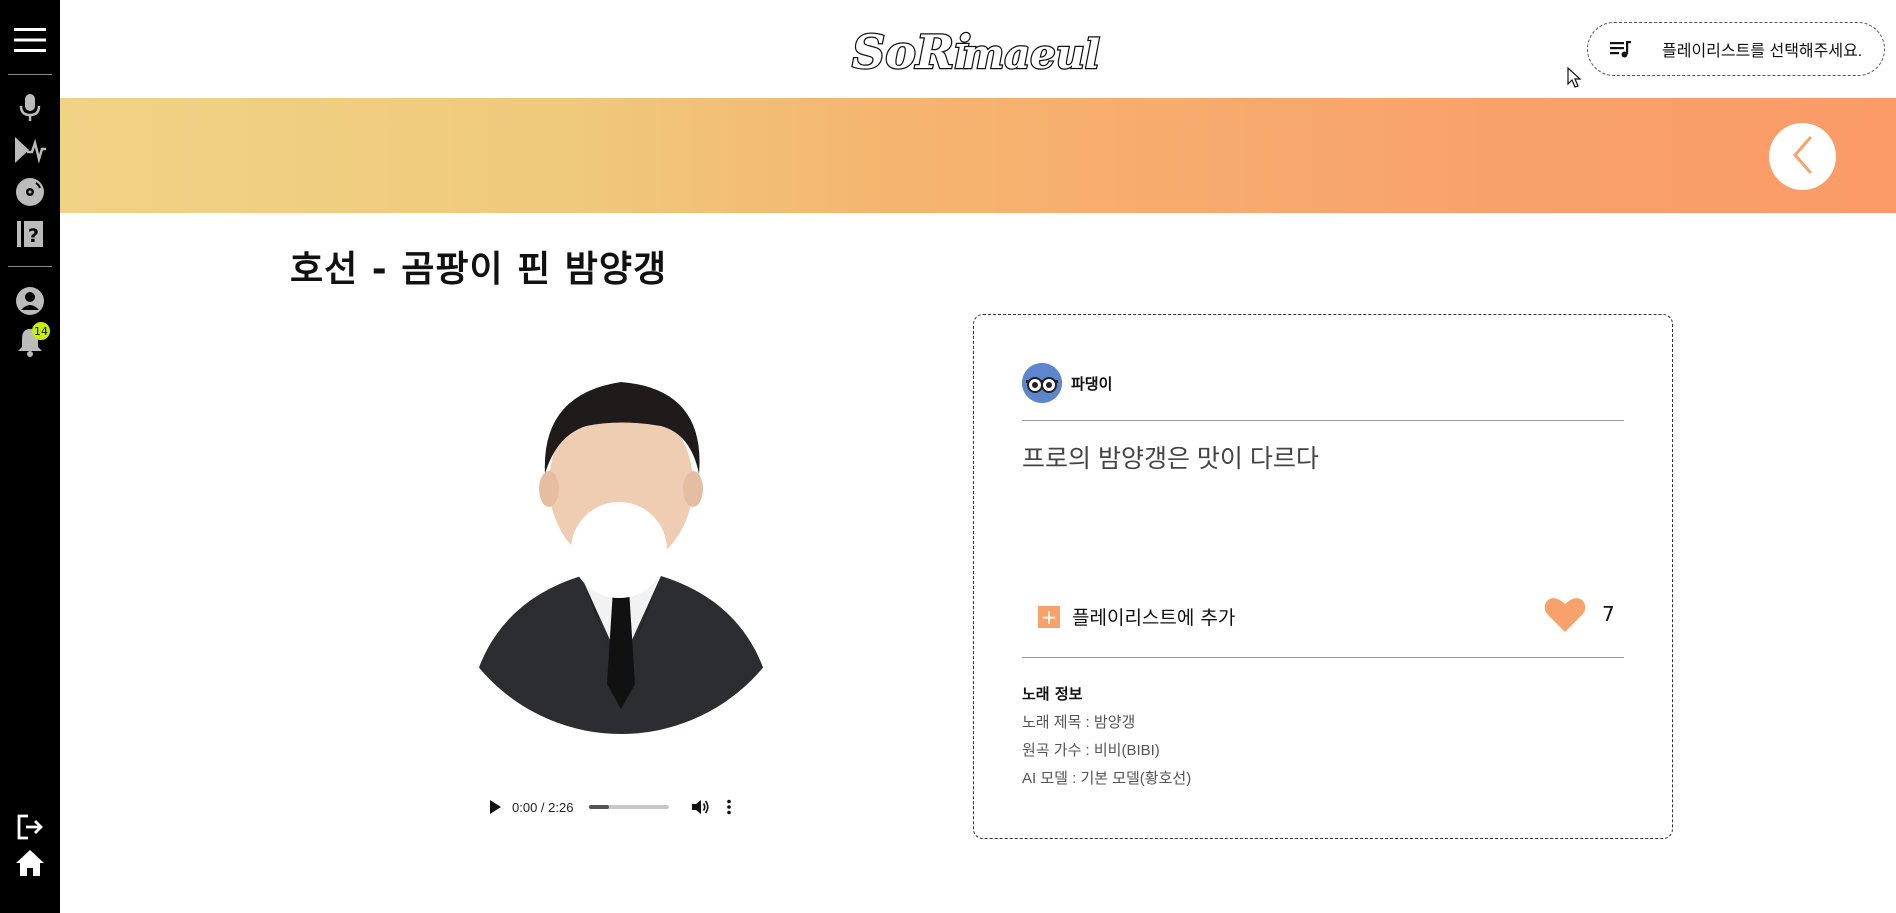 The width and height of the screenshot is (1896, 913). I want to click on mouse-cursor-icon, so click(1575, 79).